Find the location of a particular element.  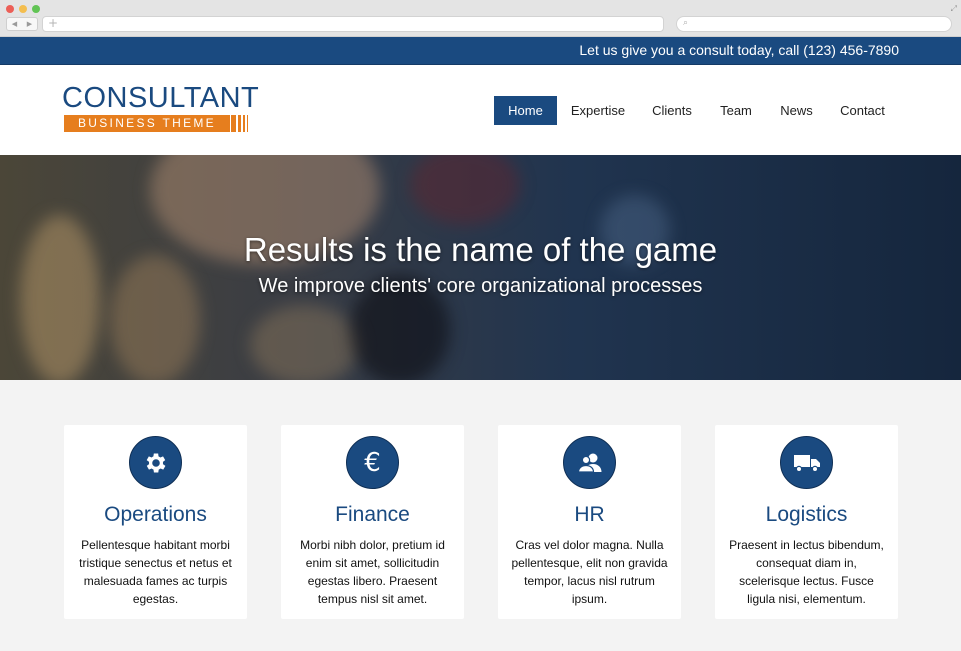

finance-icon-circle: € is located at coordinates (372, 462).